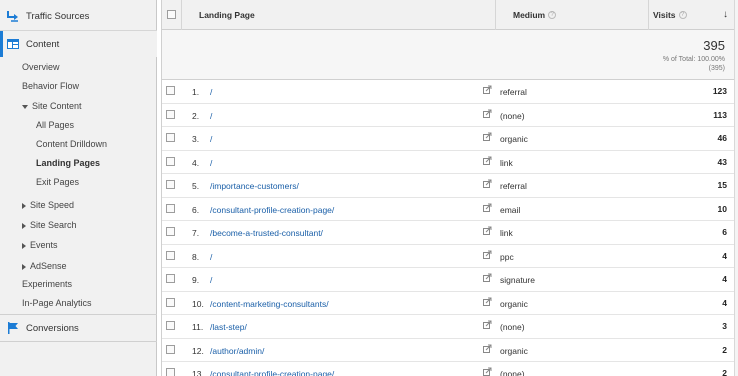 Image resolution: width=738 pixels, height=376 pixels. I want to click on column-header-landing-page: Landing Page, so click(227, 15).